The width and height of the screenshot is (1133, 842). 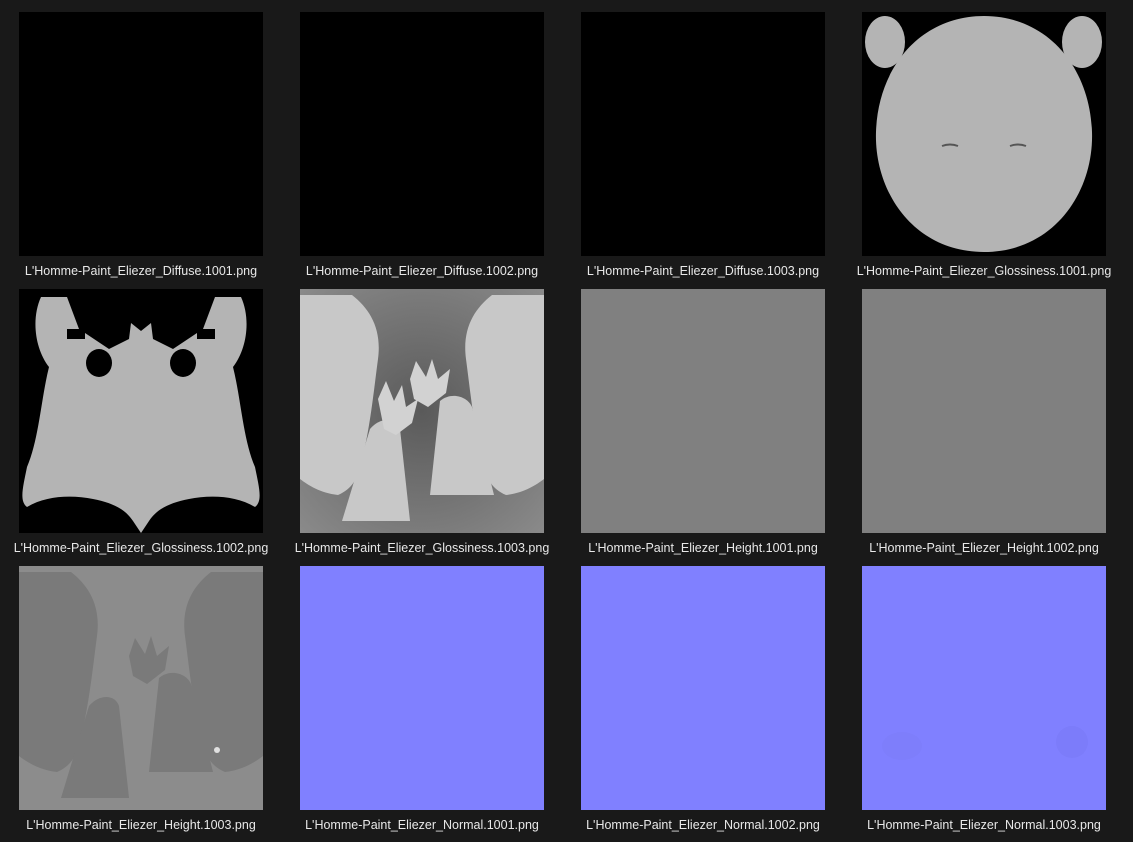 What do you see at coordinates (984, 825) in the screenshot?
I see `file-name: L'Homme-Paint_Eliezer_Normal.1003.png` at bounding box center [984, 825].